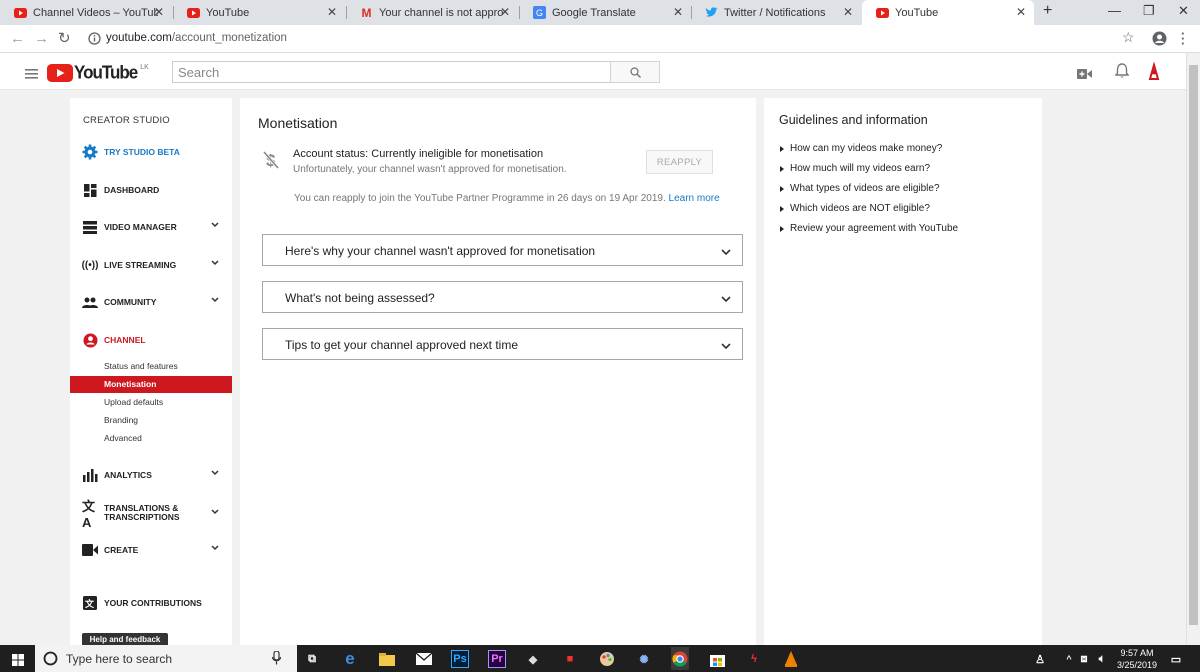  I want to click on sidebar-item-try-studio-beta: TRY STUDIO BETA, so click(151, 152).